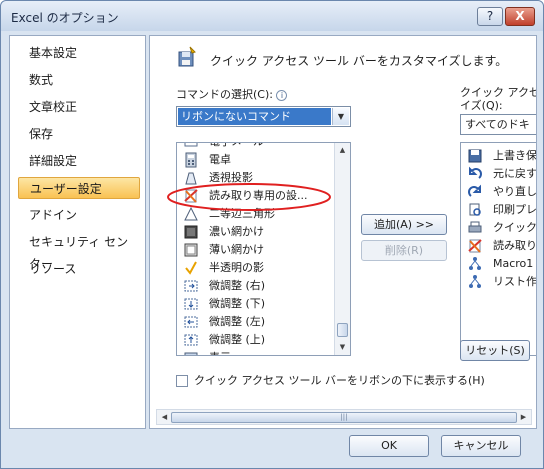 This screenshot has width=544, height=469. What do you see at coordinates (79, 107) in the screenshot?
I see `nav-item-proofing: 文章校正` at bounding box center [79, 107].